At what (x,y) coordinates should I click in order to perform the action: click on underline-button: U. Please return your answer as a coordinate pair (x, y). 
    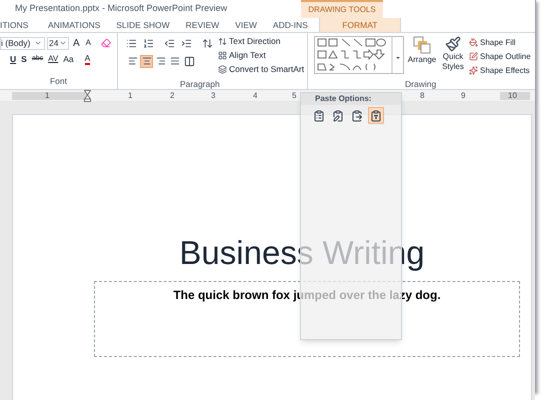
    Looking at the image, I should click on (13, 59).